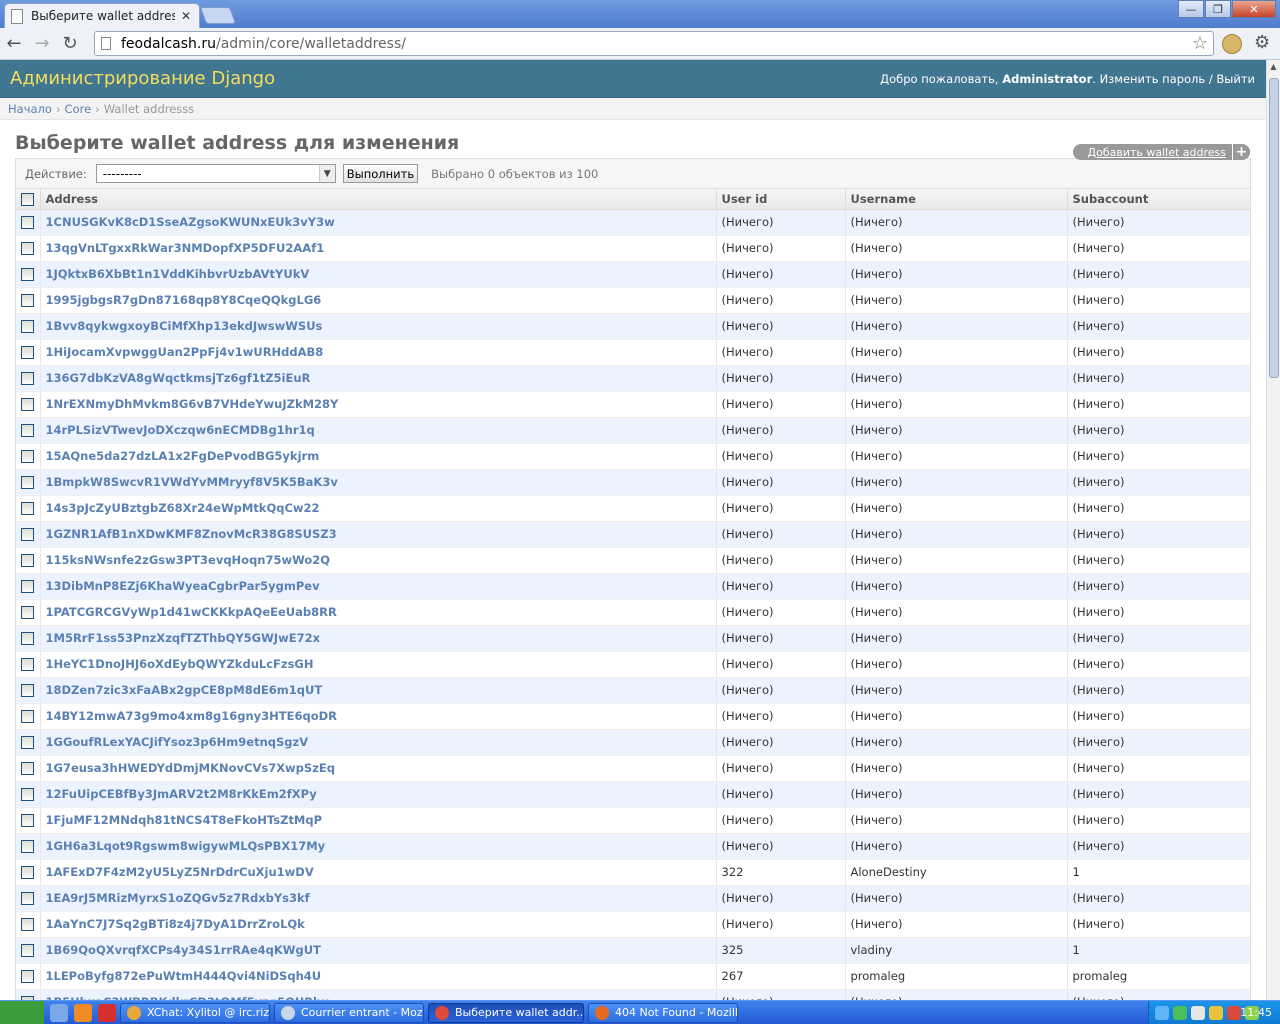 This screenshot has width=1280, height=1024. What do you see at coordinates (186, 846) in the screenshot?
I see `address-link: 1GH6a3Lqot9Rgswm8wigywMLQsPBX17My` at bounding box center [186, 846].